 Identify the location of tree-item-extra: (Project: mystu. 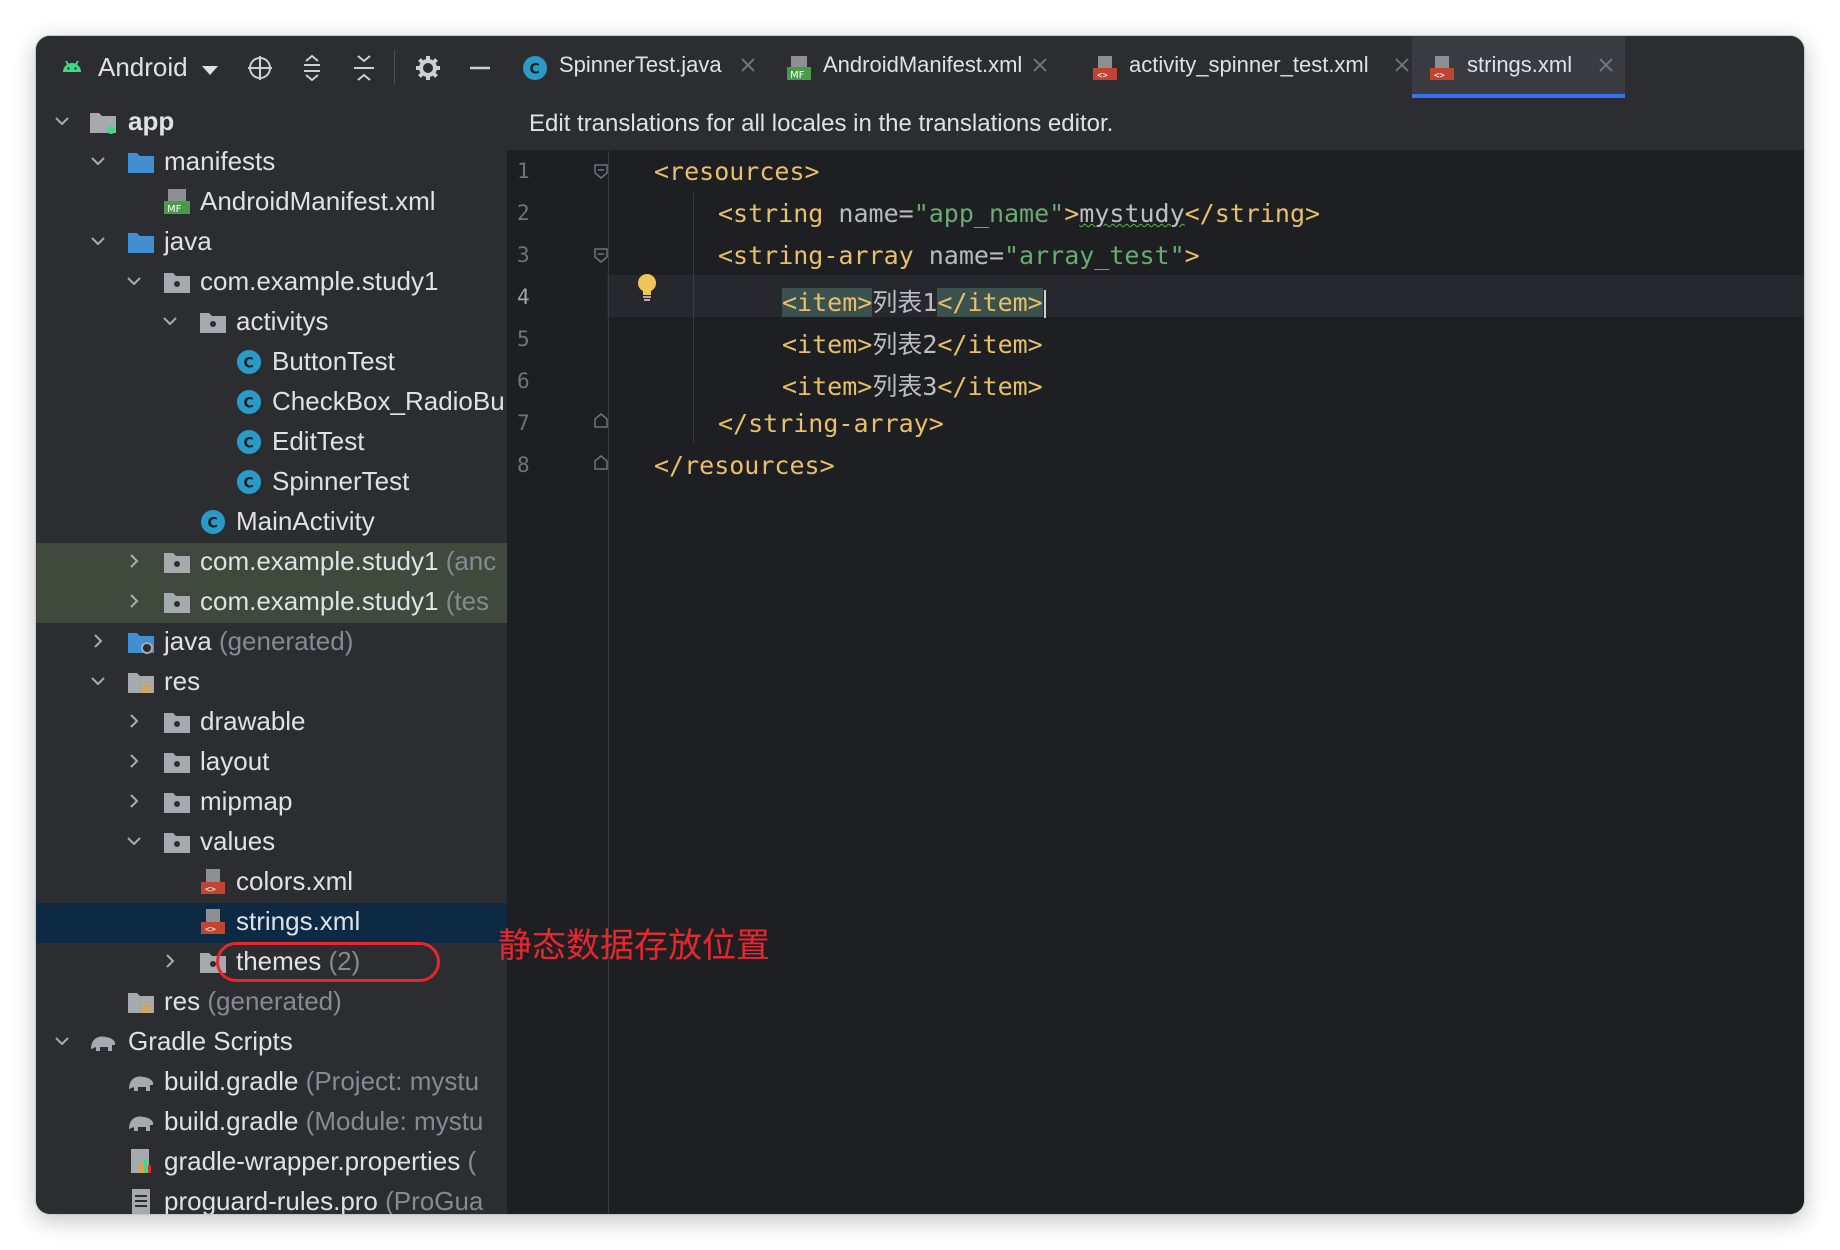
(392, 1081).